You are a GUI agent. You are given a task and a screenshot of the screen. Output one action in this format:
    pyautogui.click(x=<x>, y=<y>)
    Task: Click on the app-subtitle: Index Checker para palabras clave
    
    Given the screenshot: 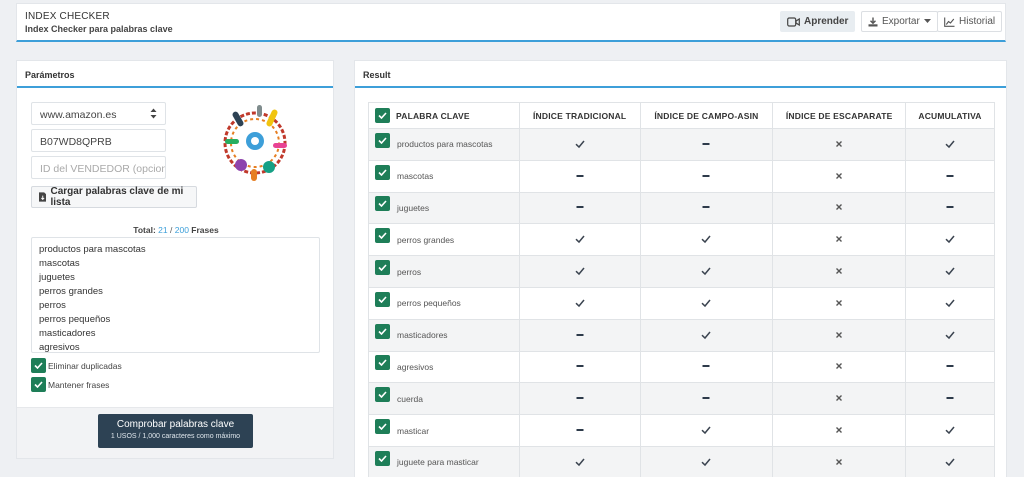 What is the action you would take?
    pyautogui.click(x=99, y=29)
    